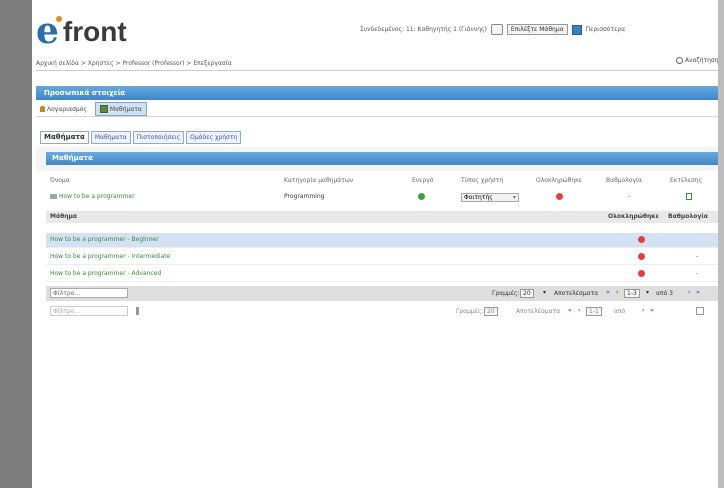  Describe the element at coordinates (110, 137) in the screenshot. I see `tab-lessons: Μαθήματα` at that location.